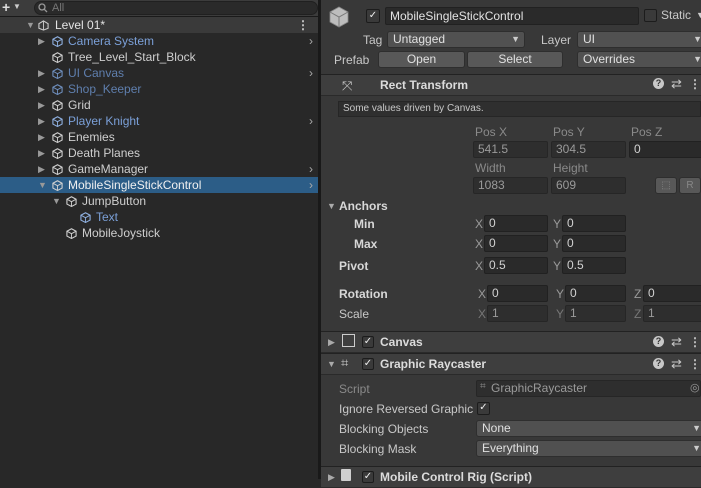  Describe the element at coordinates (609, 59) in the screenshot. I see `overrides-value: Overrides` at that location.